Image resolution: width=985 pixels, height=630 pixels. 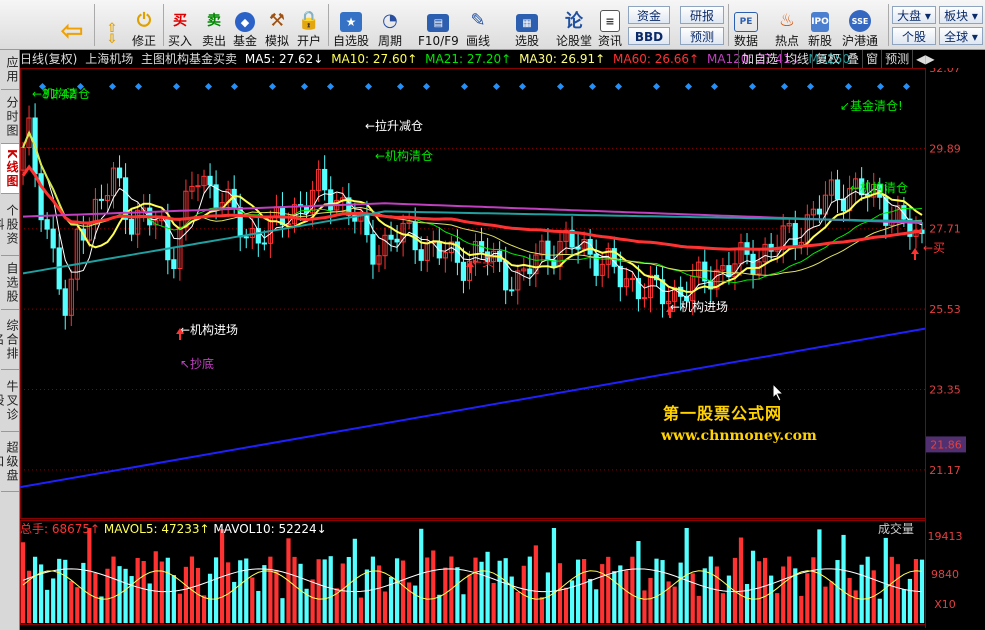 What do you see at coordinates (914, 36) in the screenshot?
I see `stock-button: 个股` at bounding box center [914, 36].